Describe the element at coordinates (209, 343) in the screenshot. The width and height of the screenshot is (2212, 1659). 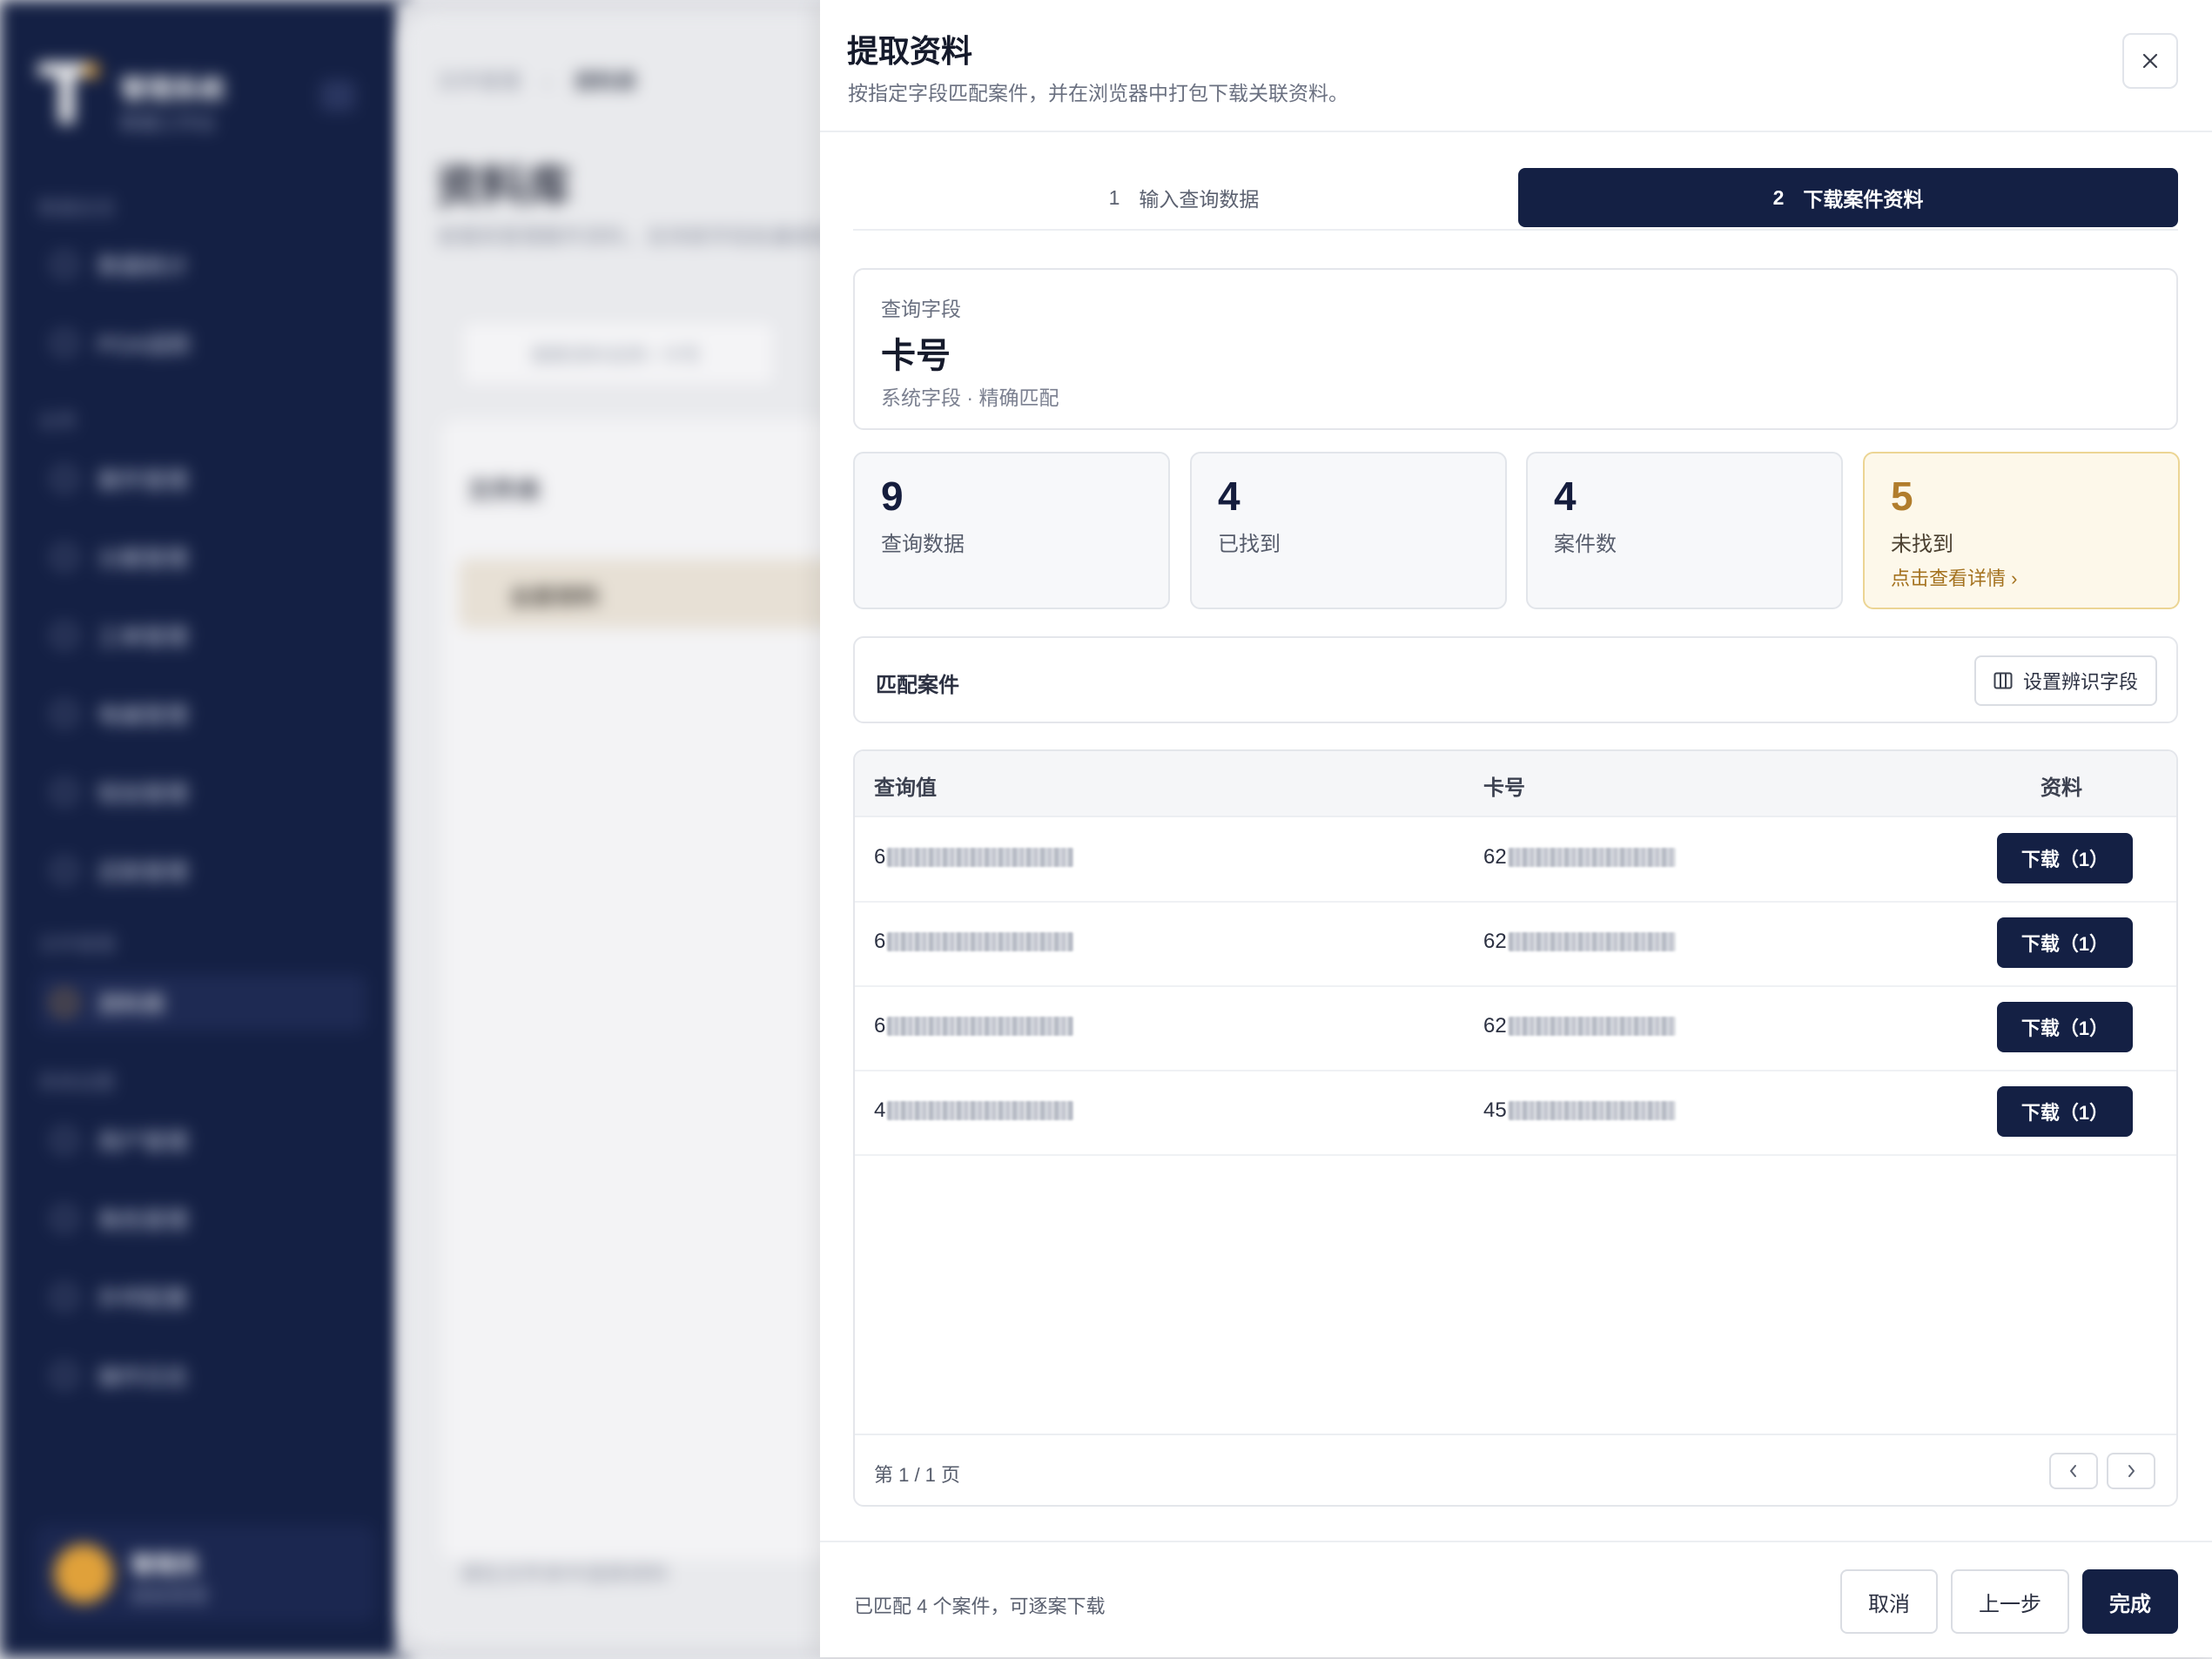
I see `sidebar-item: POA追踪` at that location.